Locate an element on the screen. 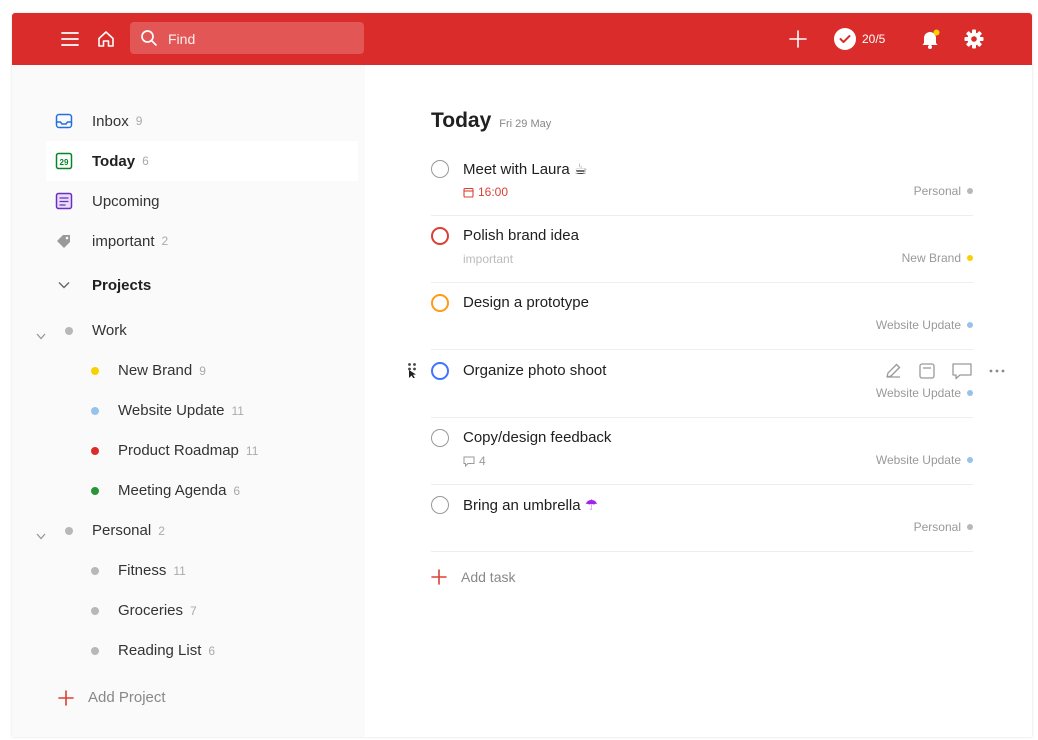  task-item: Bring an umbrella ☂ Personal is located at coordinates (702, 518).